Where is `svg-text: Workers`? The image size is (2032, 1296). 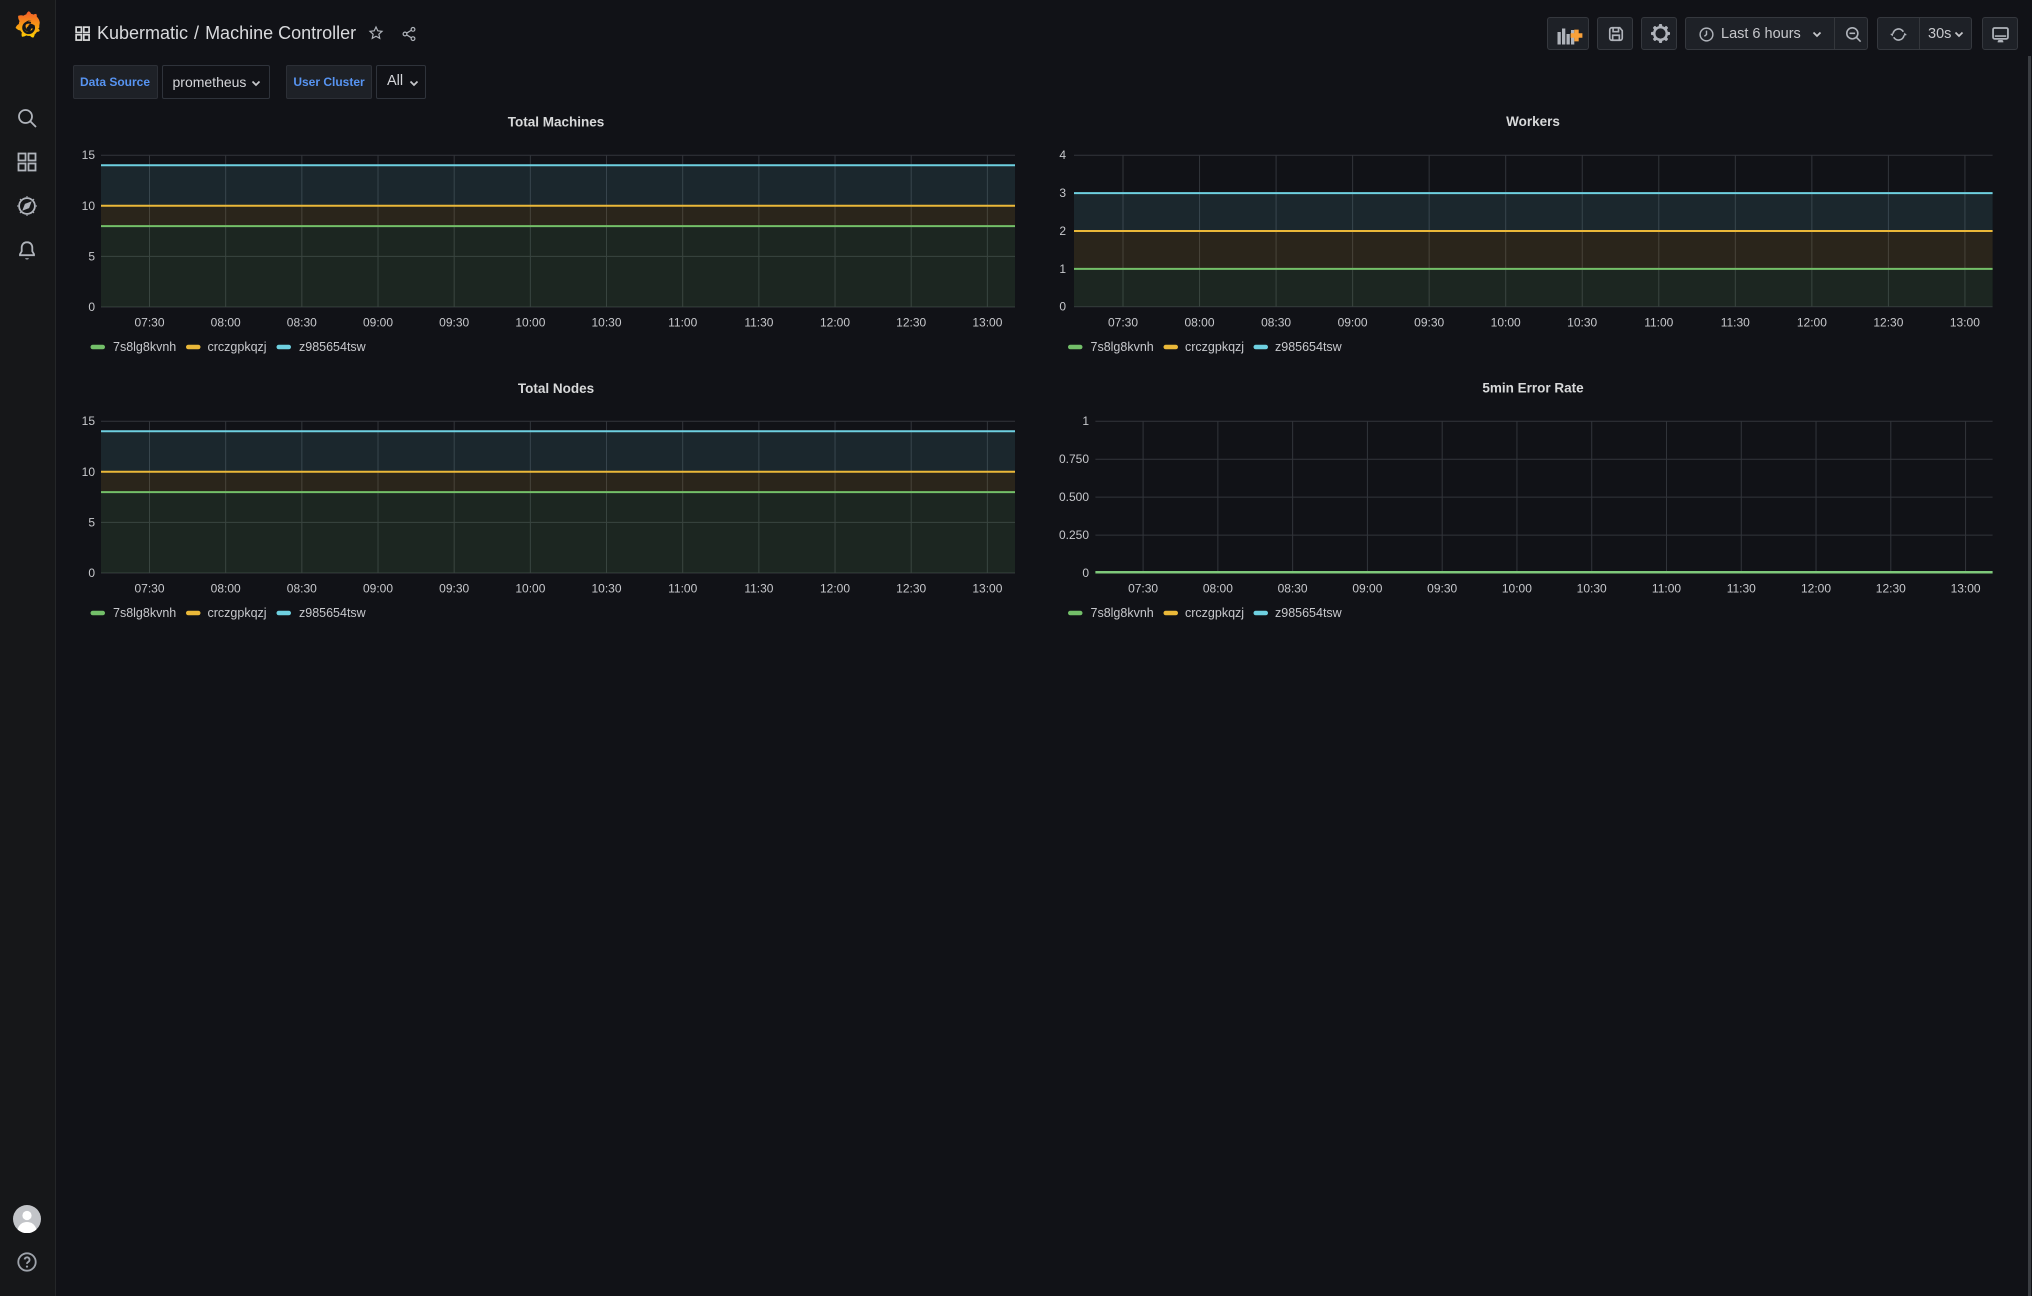 svg-text: Workers is located at coordinates (1533, 121).